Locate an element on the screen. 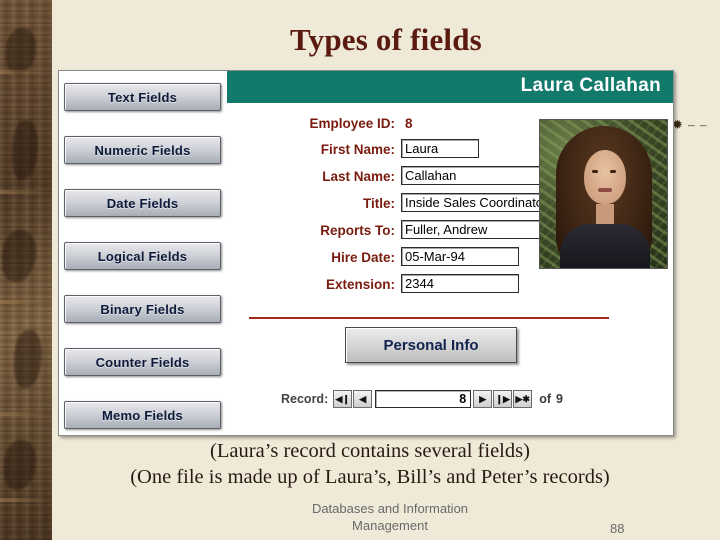 The width and height of the screenshot is (720, 540). button-date-fields: Date Fields is located at coordinates (142, 203).